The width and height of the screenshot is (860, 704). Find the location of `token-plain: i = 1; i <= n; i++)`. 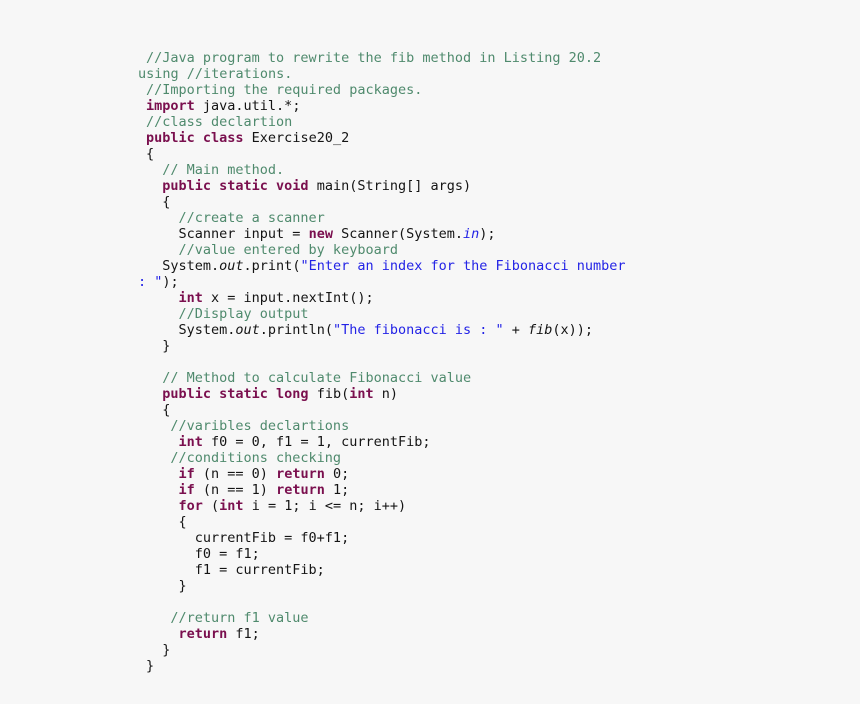

token-plain: i = 1; i <= n; i++) is located at coordinates (325, 505).